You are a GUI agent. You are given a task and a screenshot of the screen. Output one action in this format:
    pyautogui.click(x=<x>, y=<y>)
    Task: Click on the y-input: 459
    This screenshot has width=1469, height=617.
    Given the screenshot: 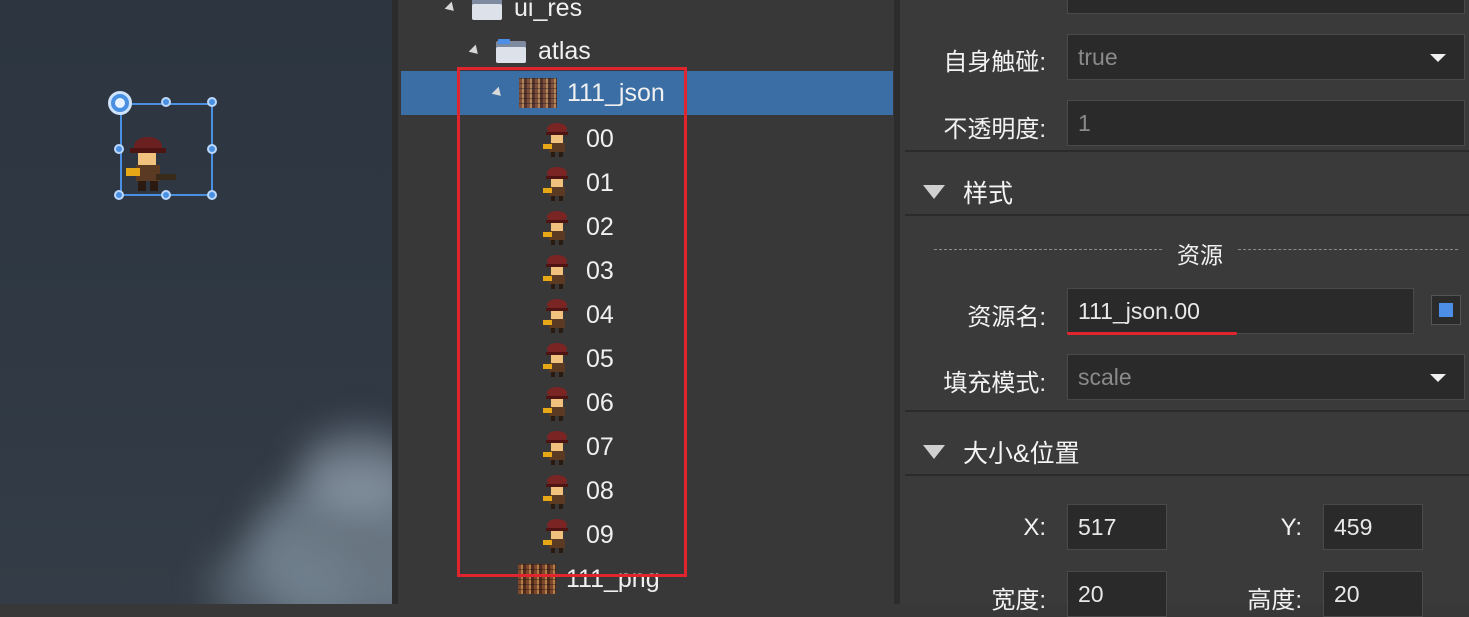 What is the action you would take?
    pyautogui.click(x=1373, y=527)
    